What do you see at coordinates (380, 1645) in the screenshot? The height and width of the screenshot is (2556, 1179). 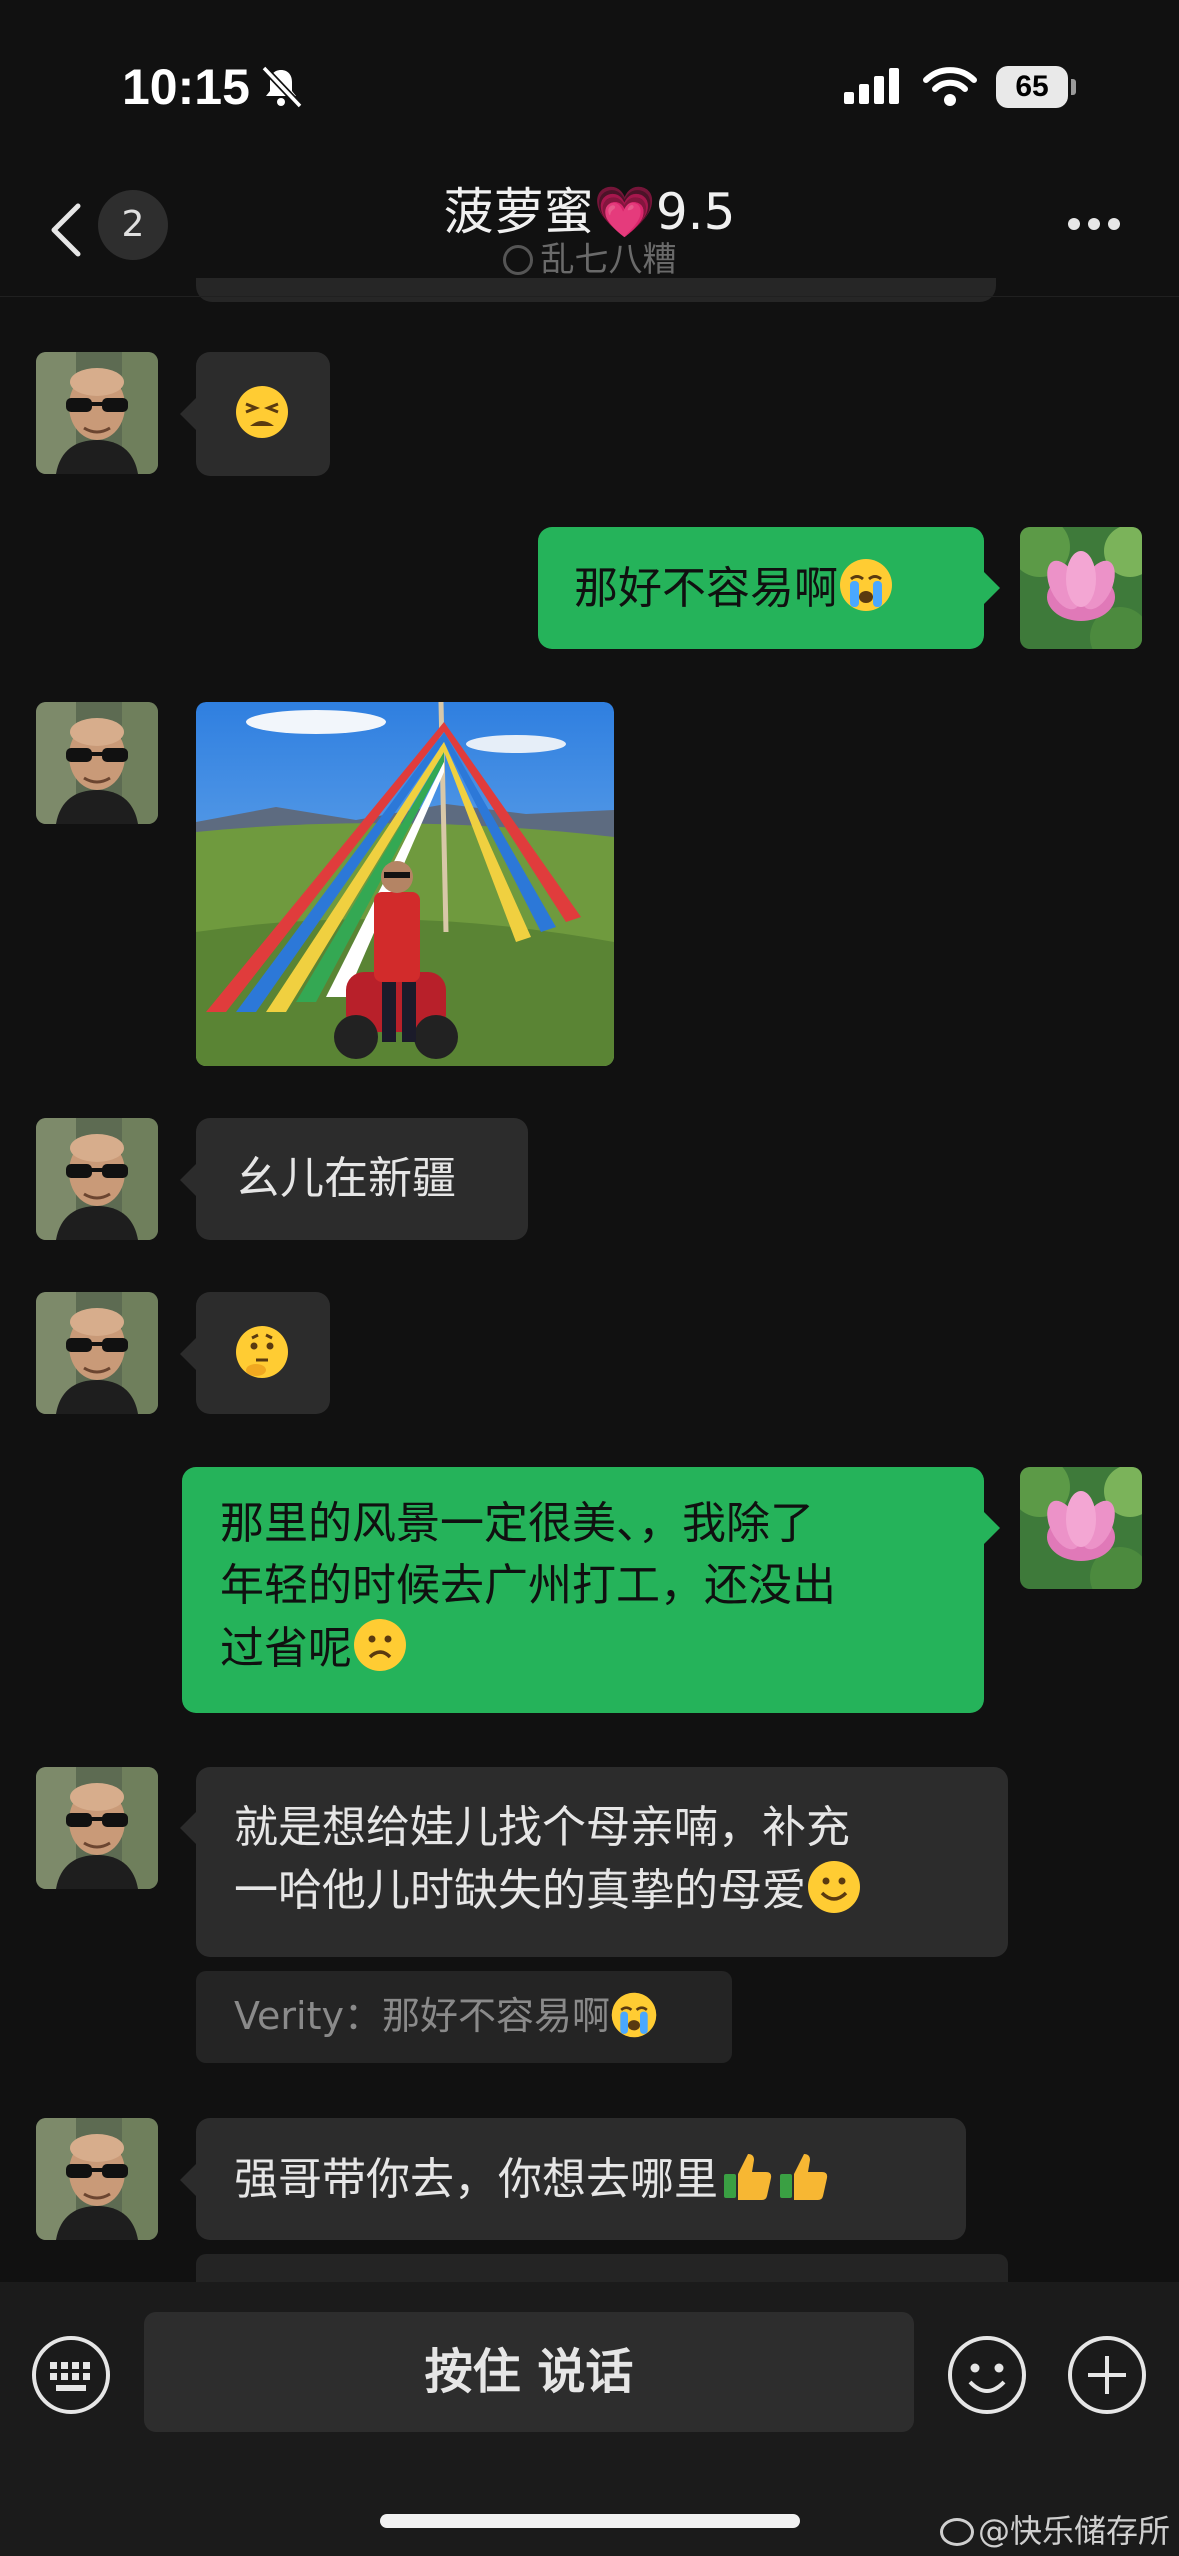 I see `frowning-face-icon` at bounding box center [380, 1645].